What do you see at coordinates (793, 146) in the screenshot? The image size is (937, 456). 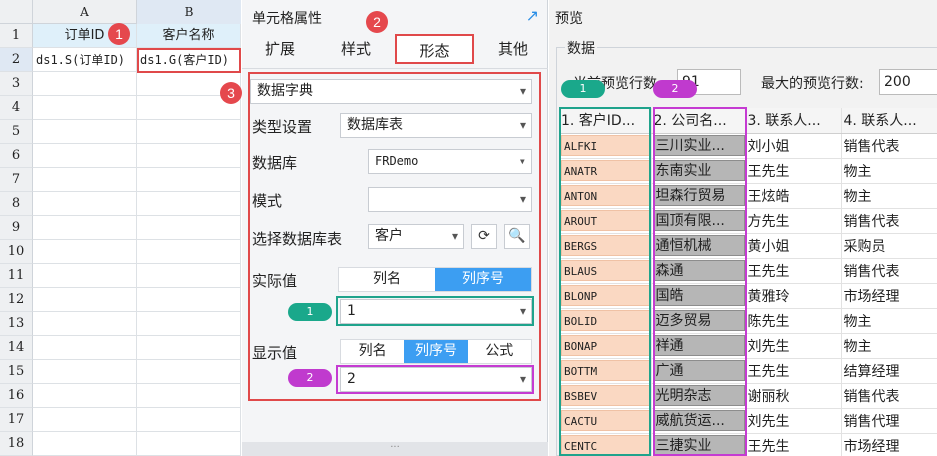 I see `table-cell: 刘小姐` at bounding box center [793, 146].